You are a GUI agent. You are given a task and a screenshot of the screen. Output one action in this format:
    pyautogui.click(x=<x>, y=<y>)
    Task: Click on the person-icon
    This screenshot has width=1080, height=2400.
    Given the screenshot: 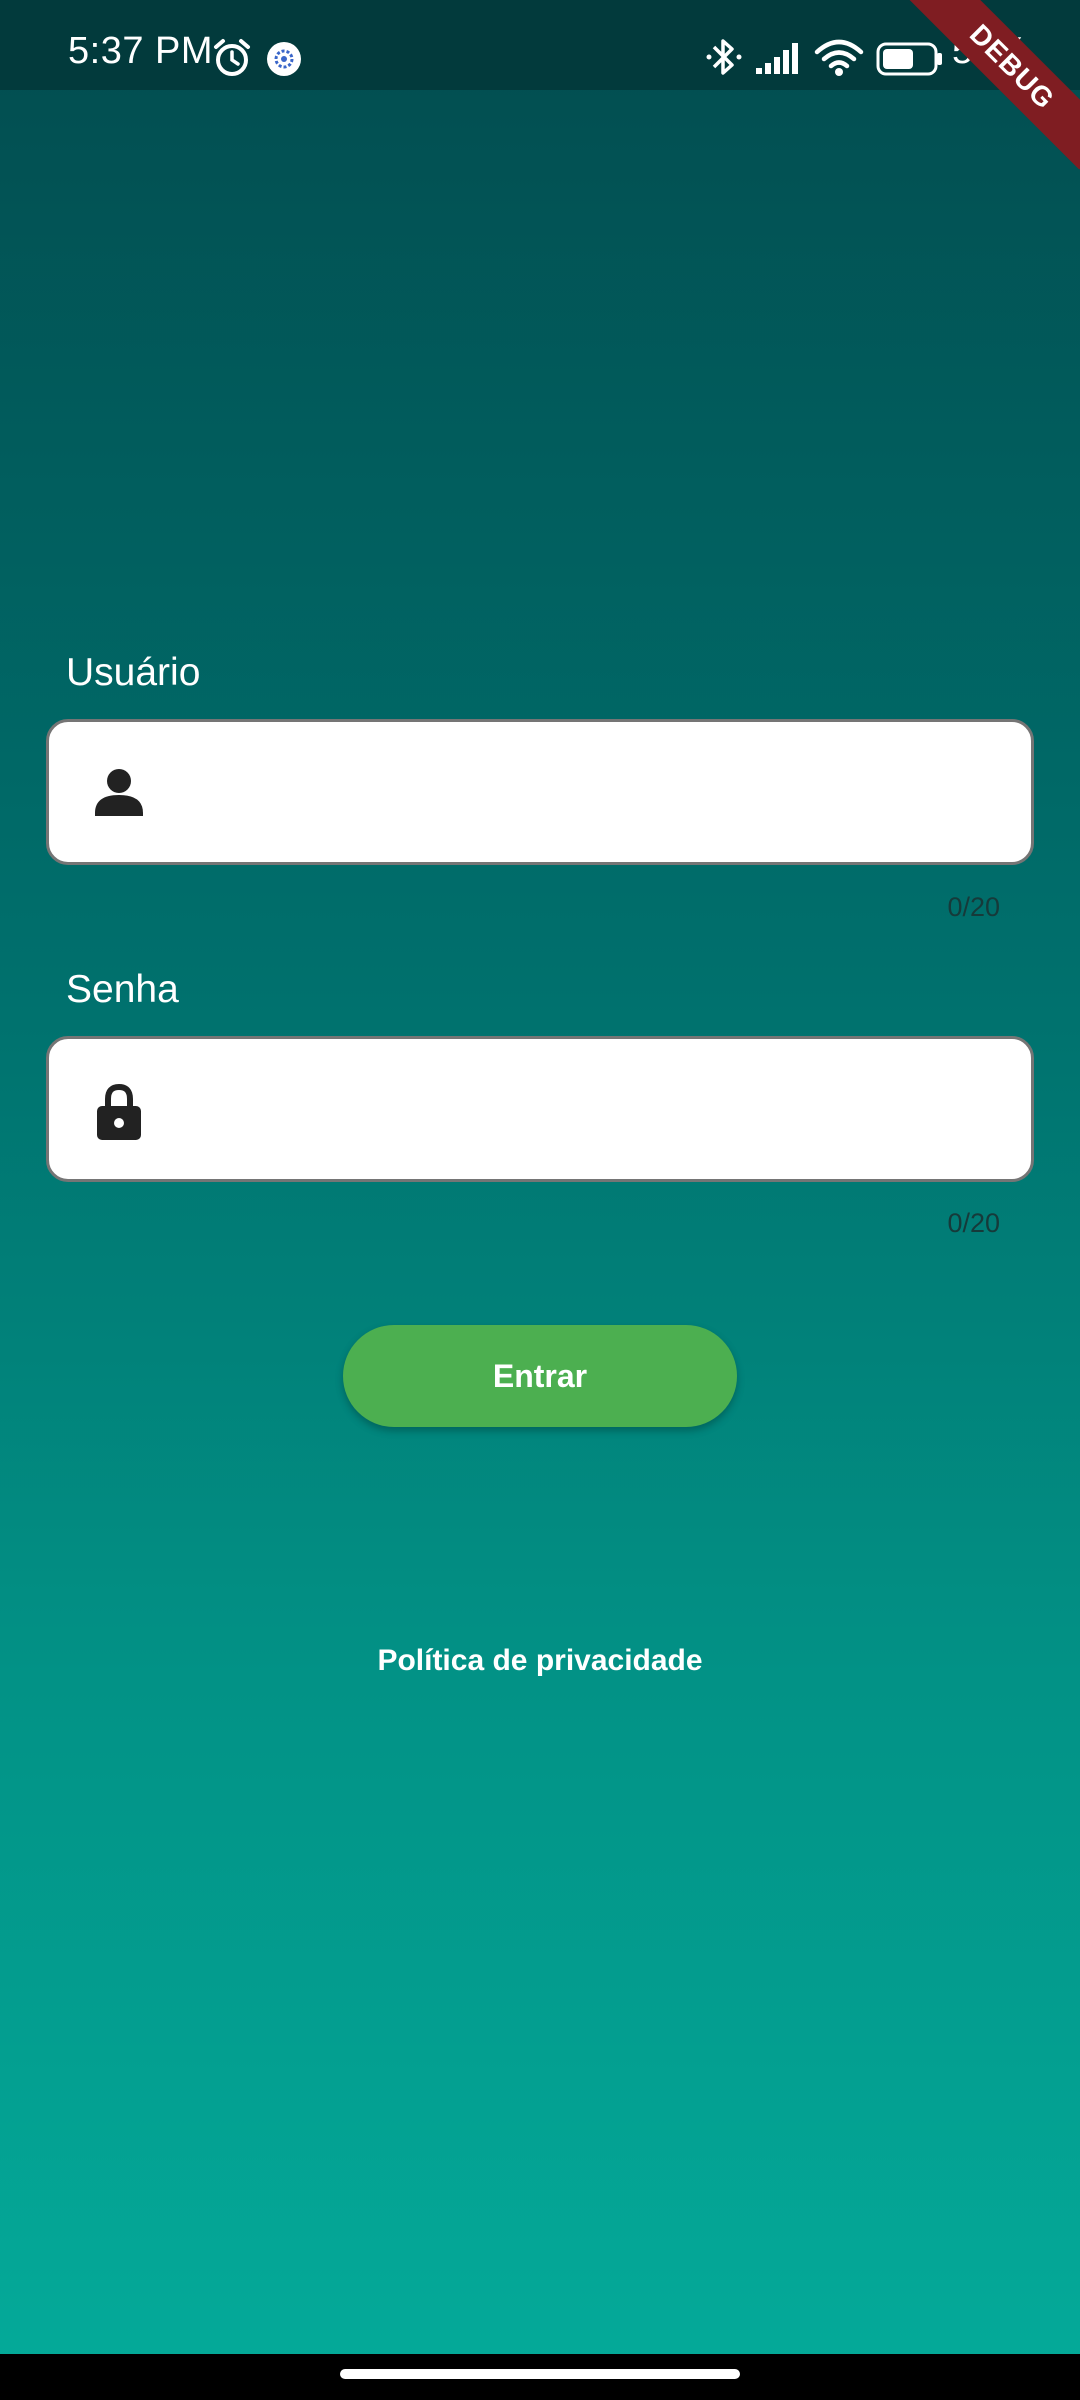 What is the action you would take?
    pyautogui.click(x=119, y=792)
    